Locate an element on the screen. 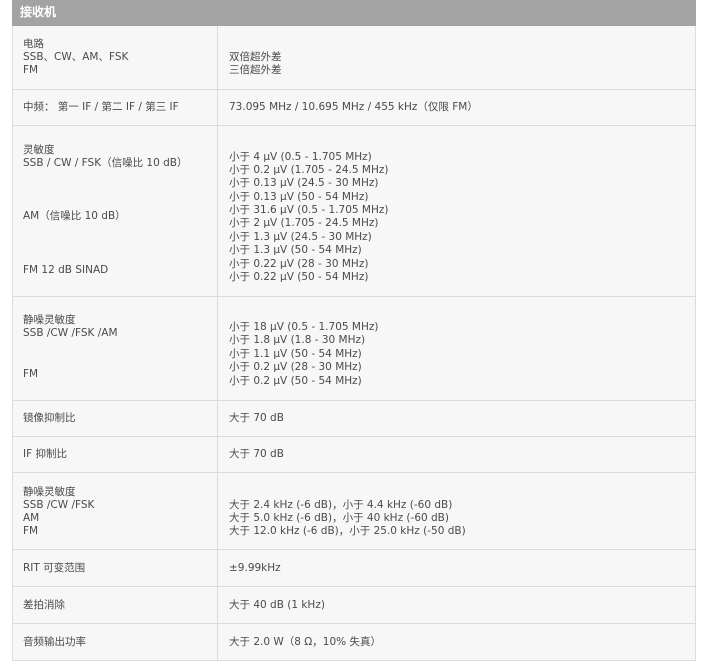 Image resolution: width=710 pixels, height=661 pixels. row-label: 中频： 第一 IF / 第二 IF / 第三 IF is located at coordinates (115, 107).